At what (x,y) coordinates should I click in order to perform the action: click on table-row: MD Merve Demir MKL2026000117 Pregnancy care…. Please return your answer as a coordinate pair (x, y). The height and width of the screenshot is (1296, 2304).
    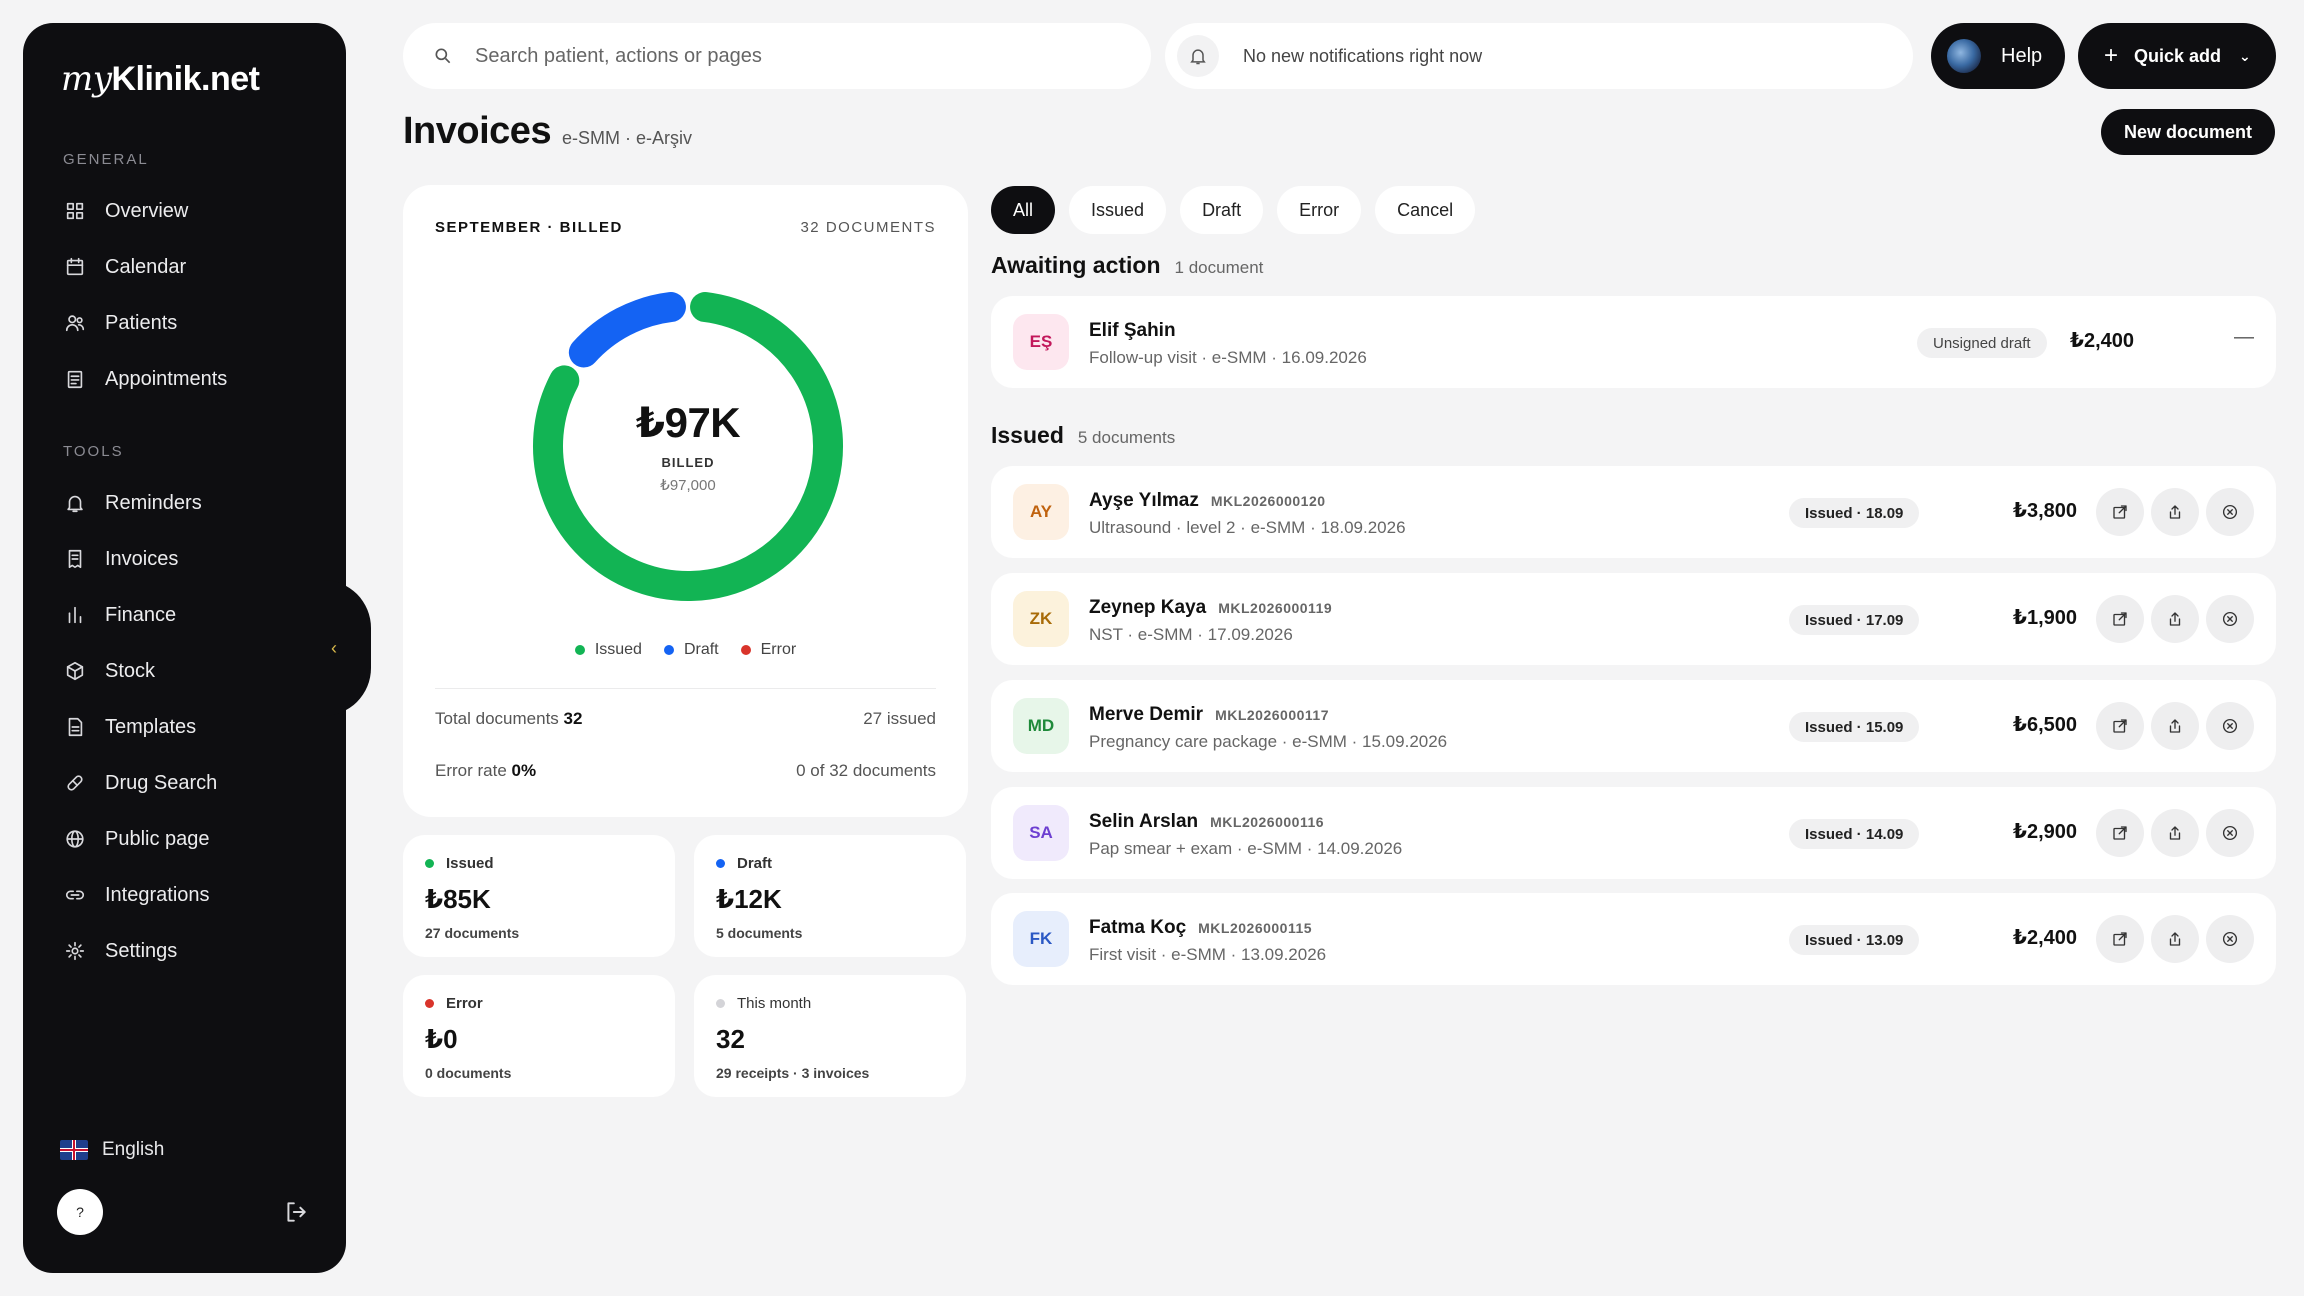
    Looking at the image, I should click on (1633, 726).